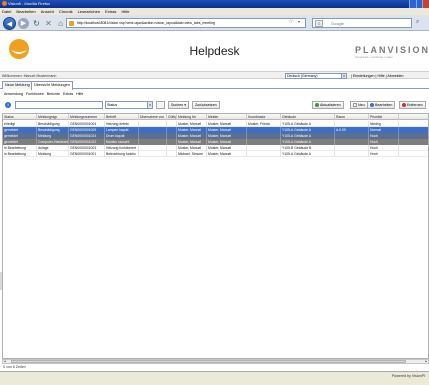 The image size is (429, 385). Describe the element at coordinates (172, 154) in the screenshot. I see `cell-valid` at that location.